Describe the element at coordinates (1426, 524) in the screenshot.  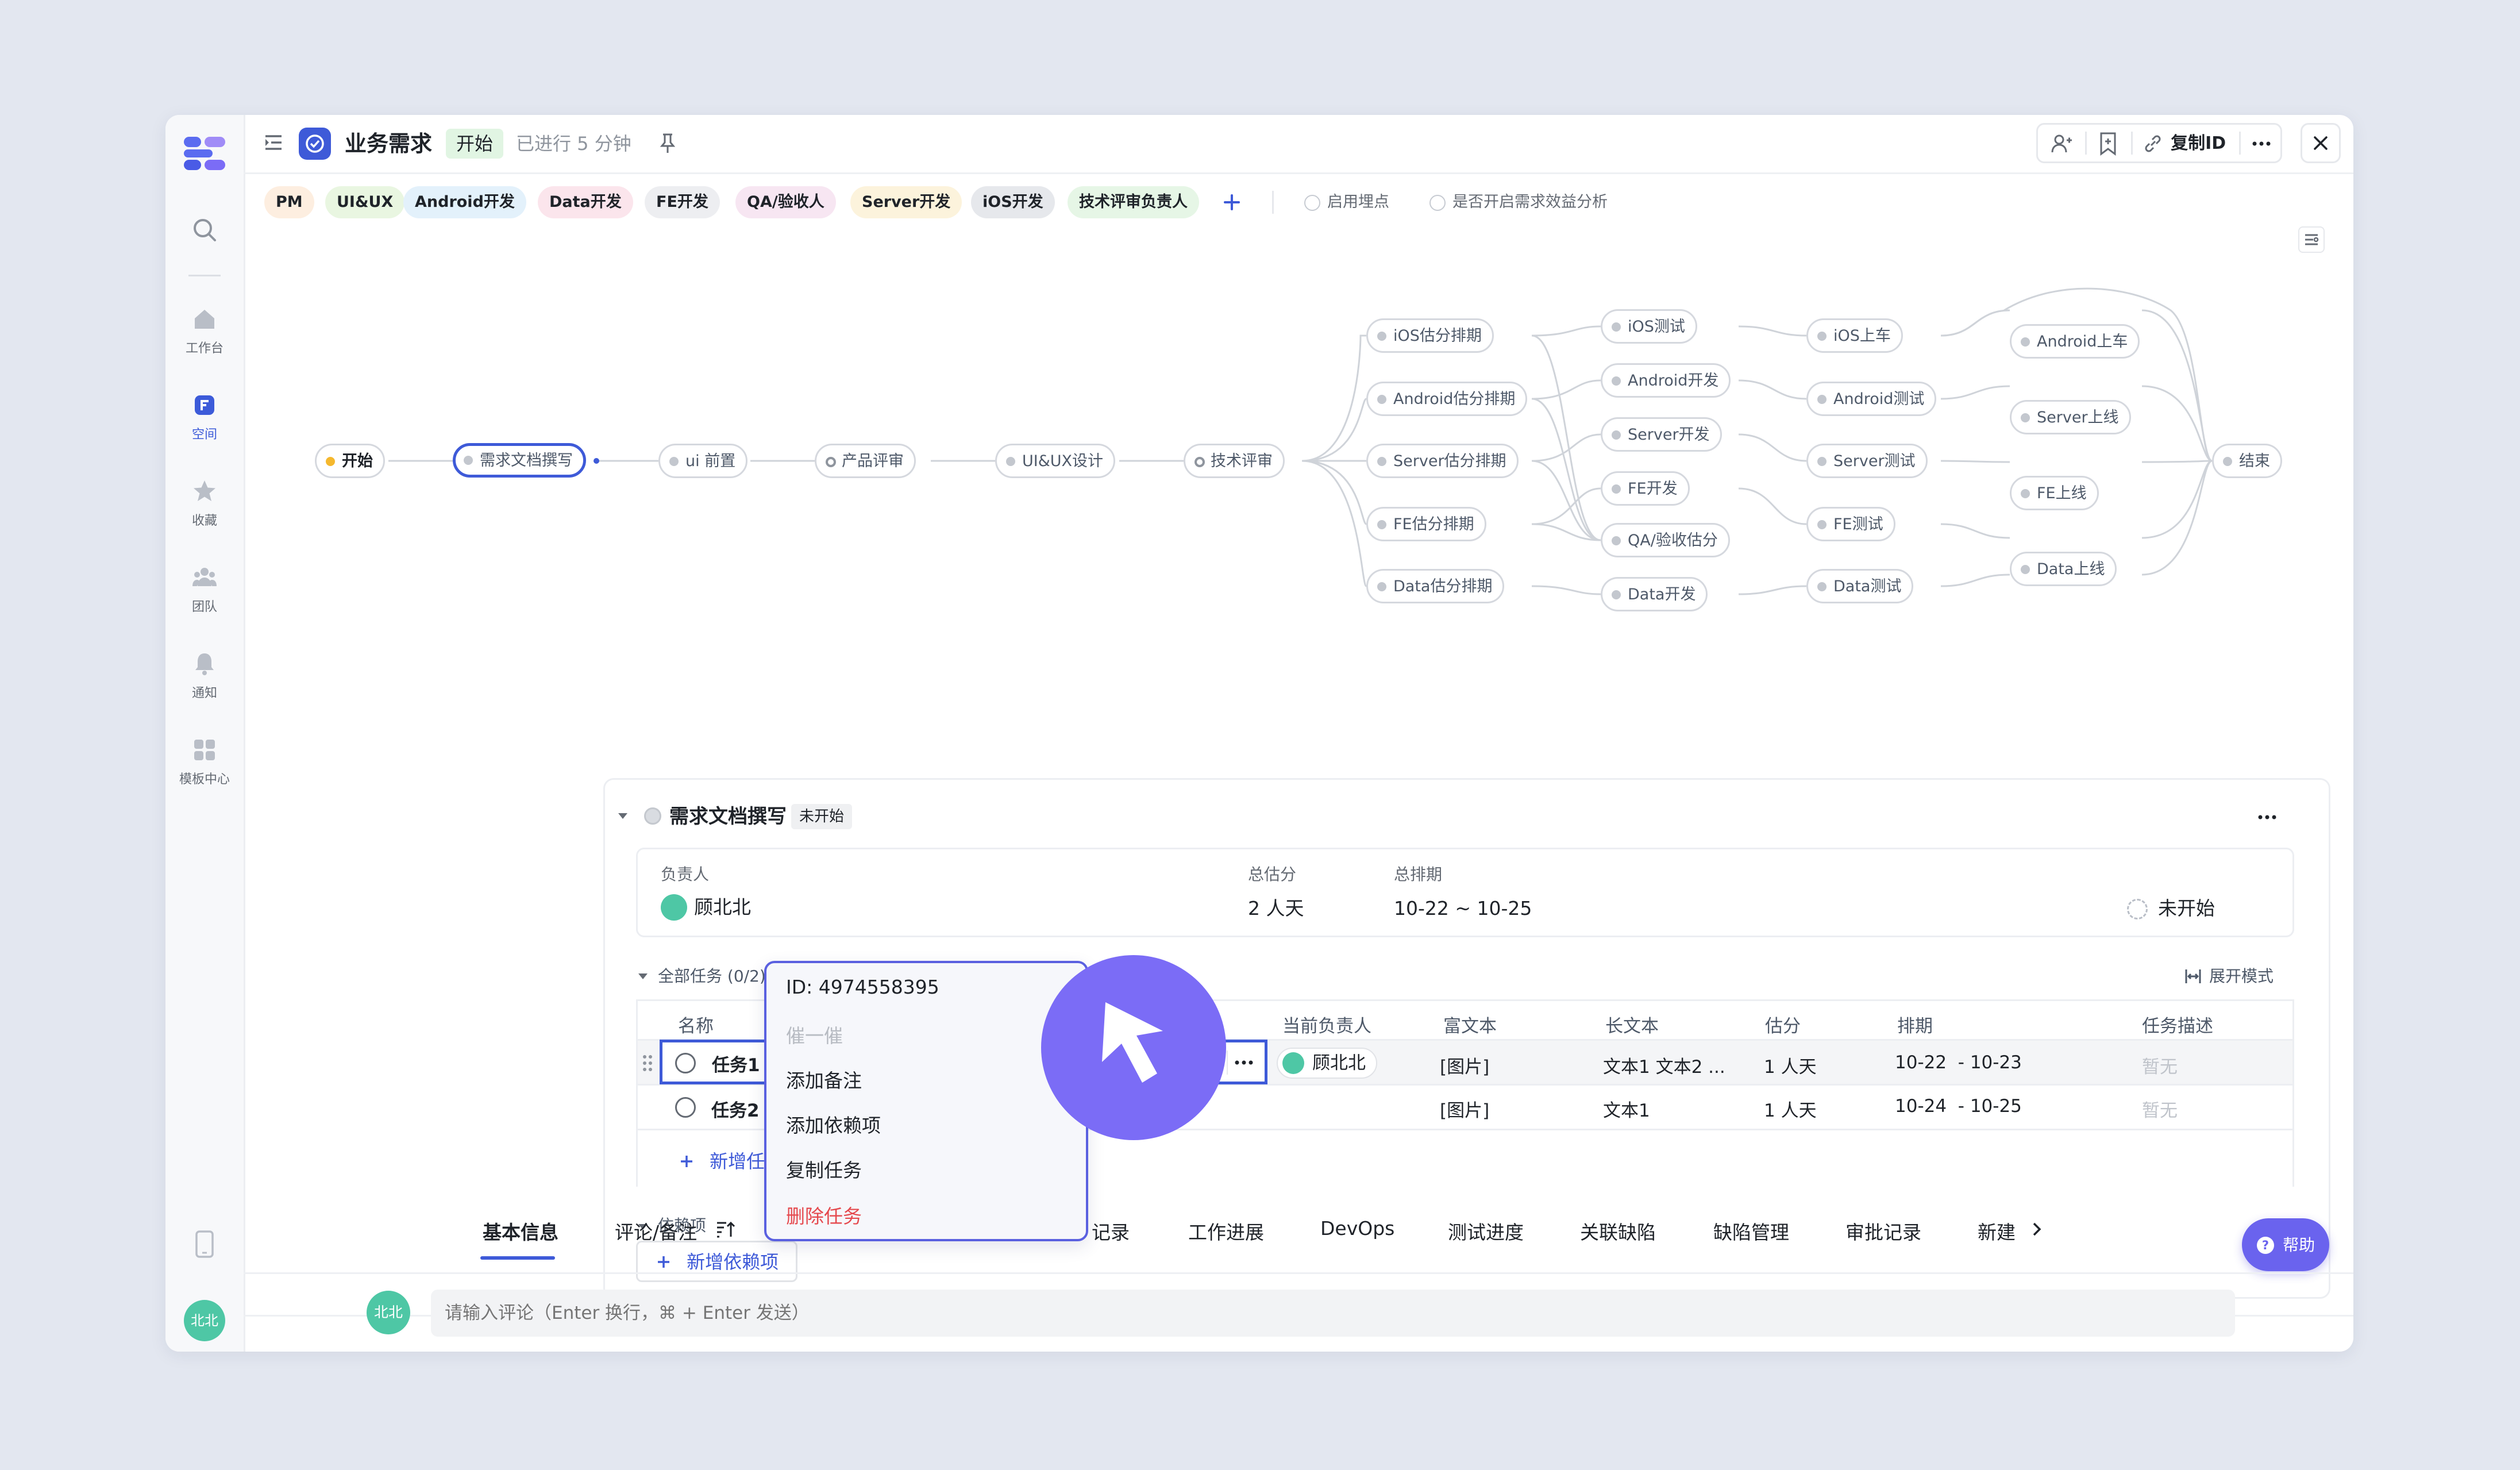
I see `flow-node-fe-estimate: FE估分排期` at that location.